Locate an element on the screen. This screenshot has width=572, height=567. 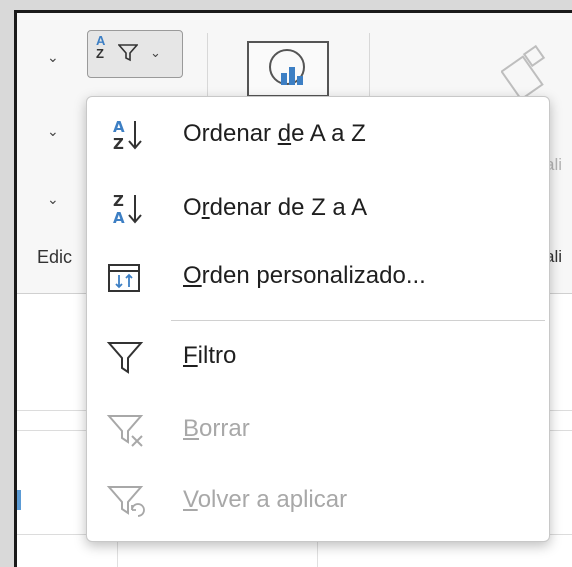
clear-filter-icon is located at coordinates (125, 431).